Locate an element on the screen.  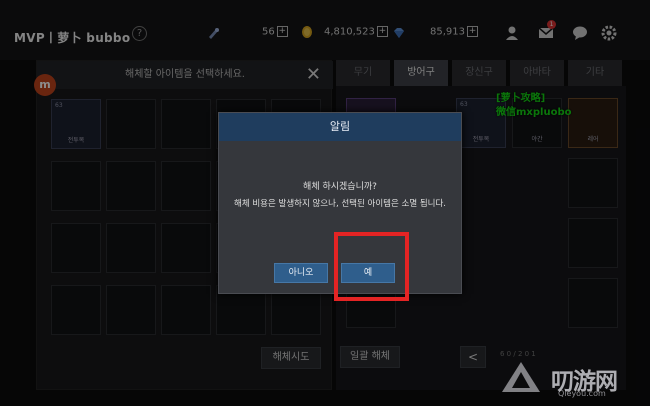
dialog-title: 알림 is located at coordinates (340, 127).